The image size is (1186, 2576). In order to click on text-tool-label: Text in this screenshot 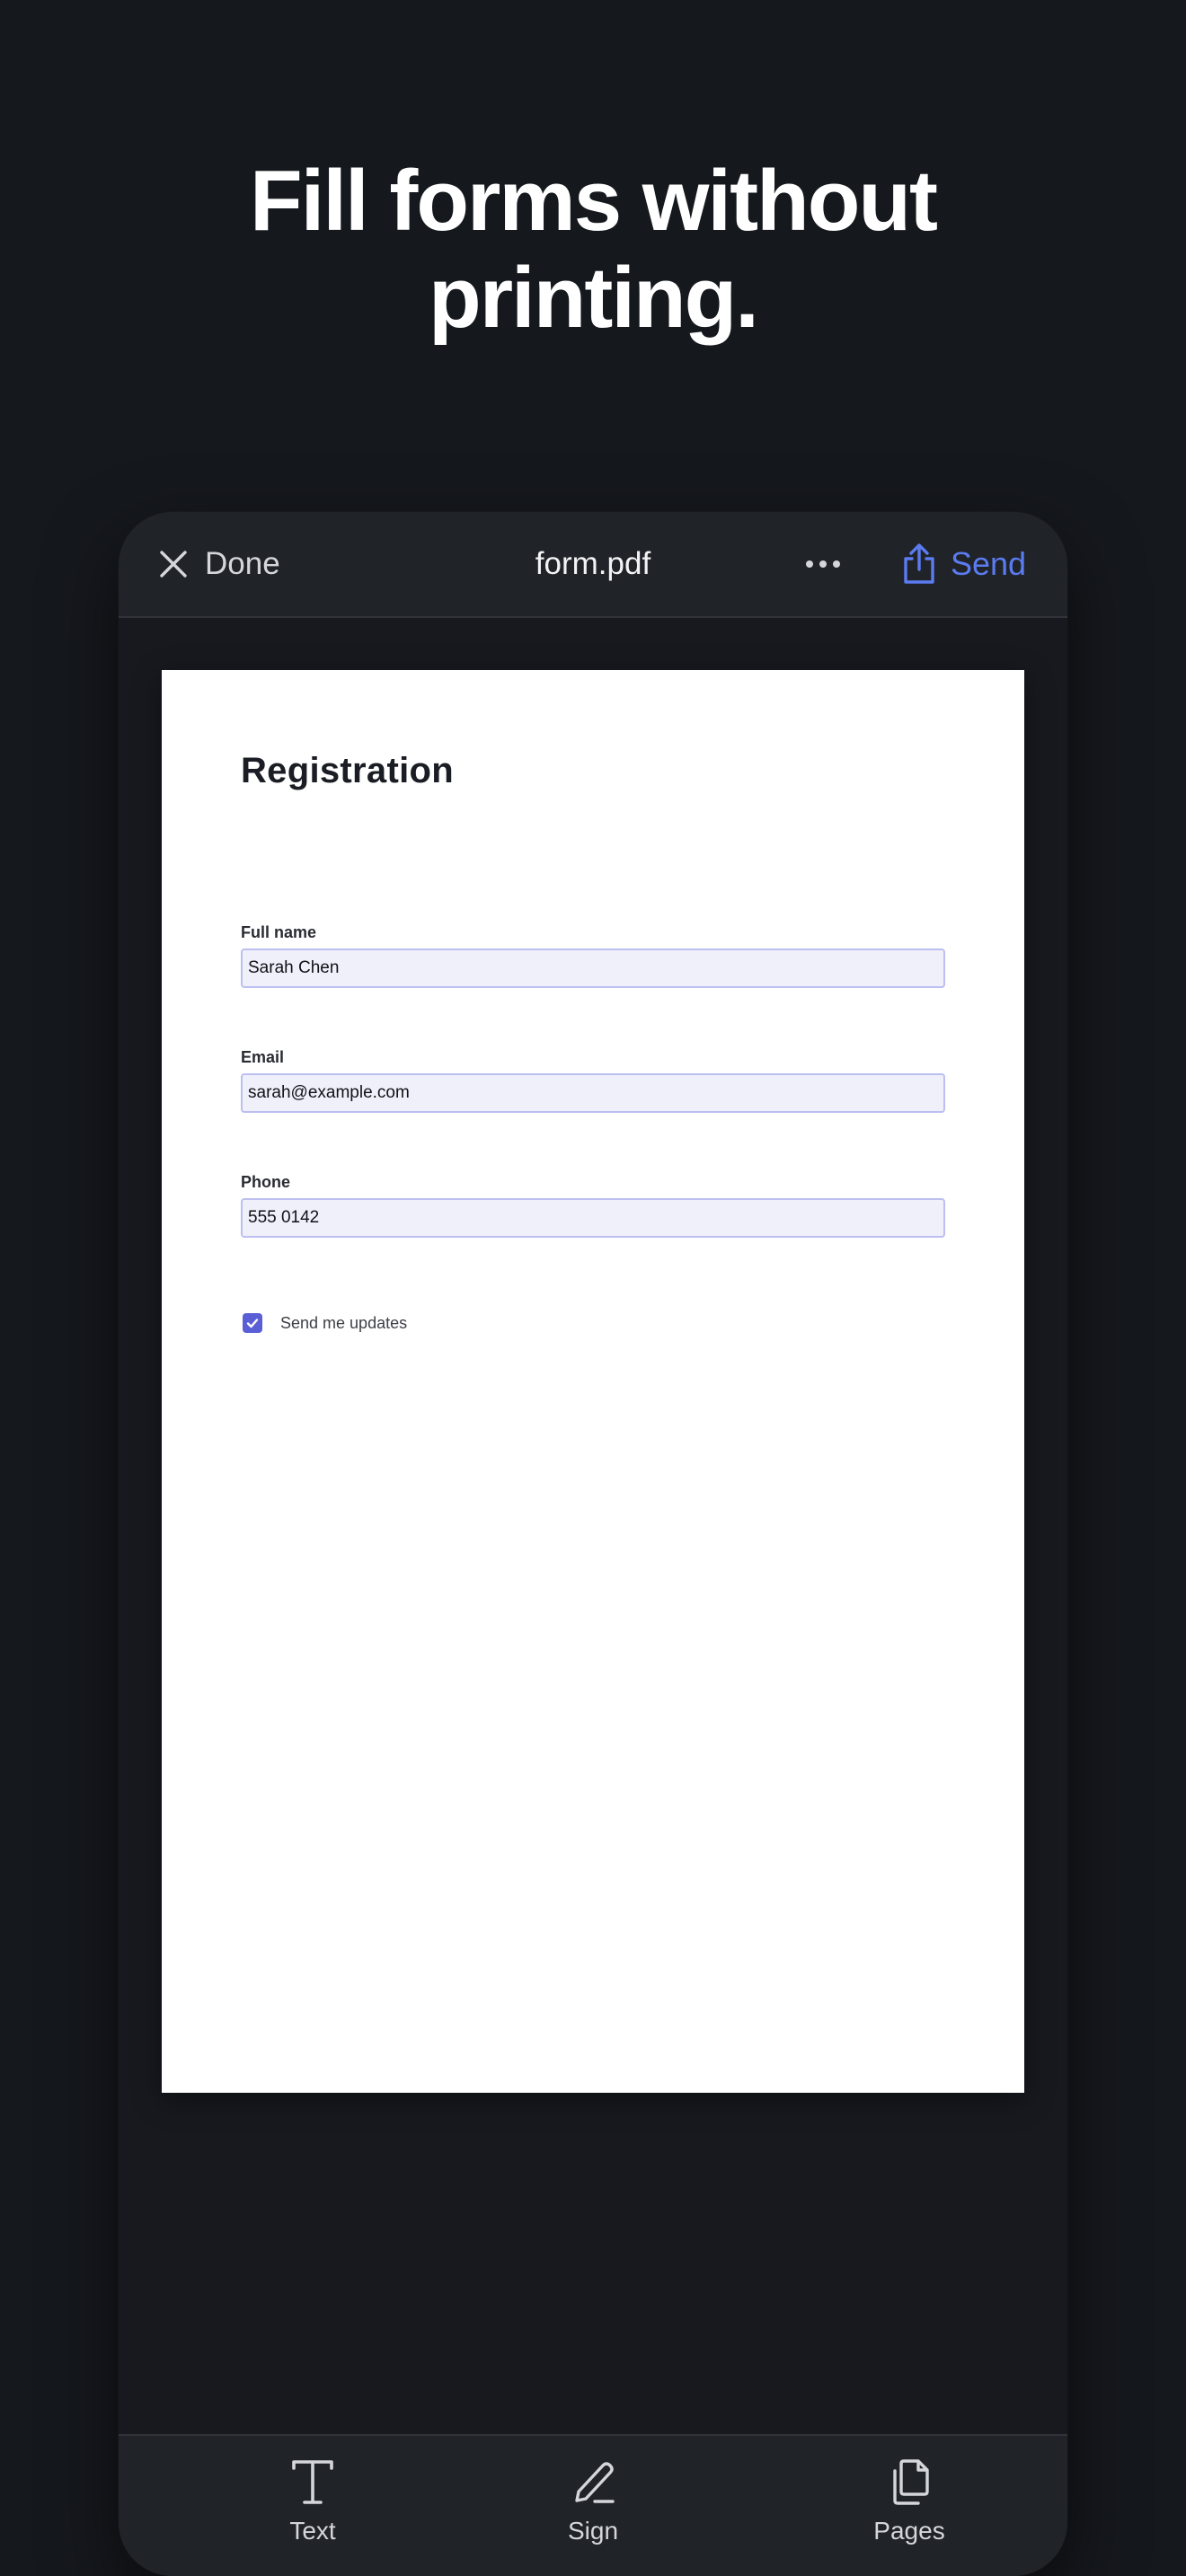, I will do `click(312, 2531)`.